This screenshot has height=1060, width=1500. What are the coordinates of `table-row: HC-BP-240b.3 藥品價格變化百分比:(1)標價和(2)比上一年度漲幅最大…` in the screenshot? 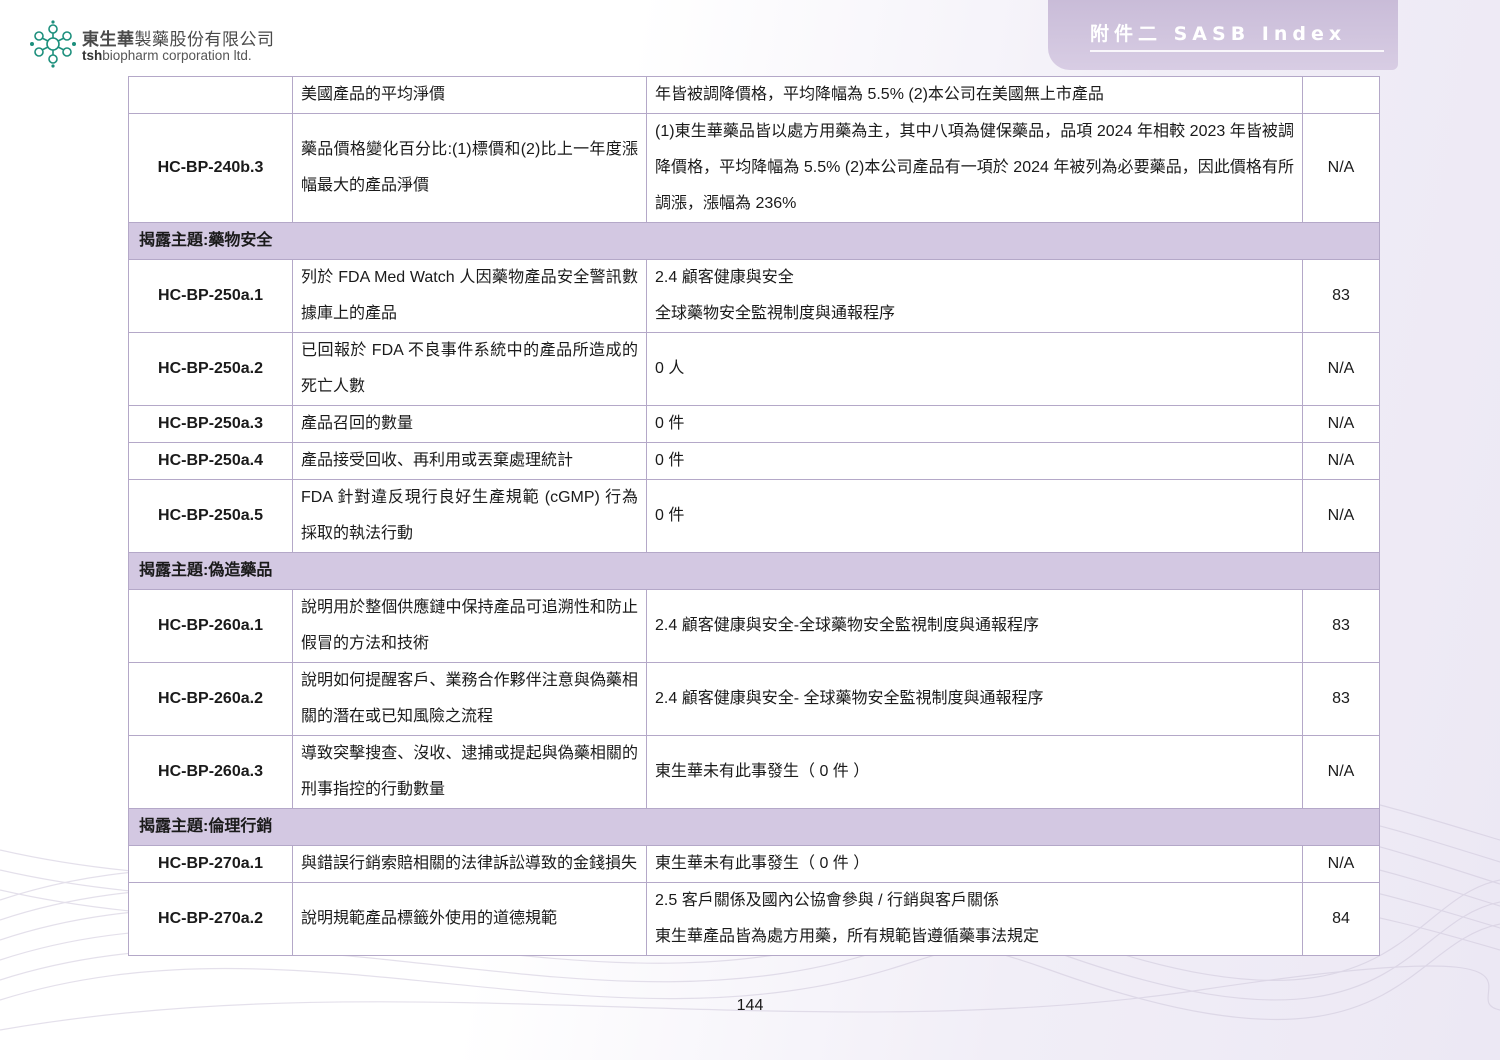 It's located at (754, 168).